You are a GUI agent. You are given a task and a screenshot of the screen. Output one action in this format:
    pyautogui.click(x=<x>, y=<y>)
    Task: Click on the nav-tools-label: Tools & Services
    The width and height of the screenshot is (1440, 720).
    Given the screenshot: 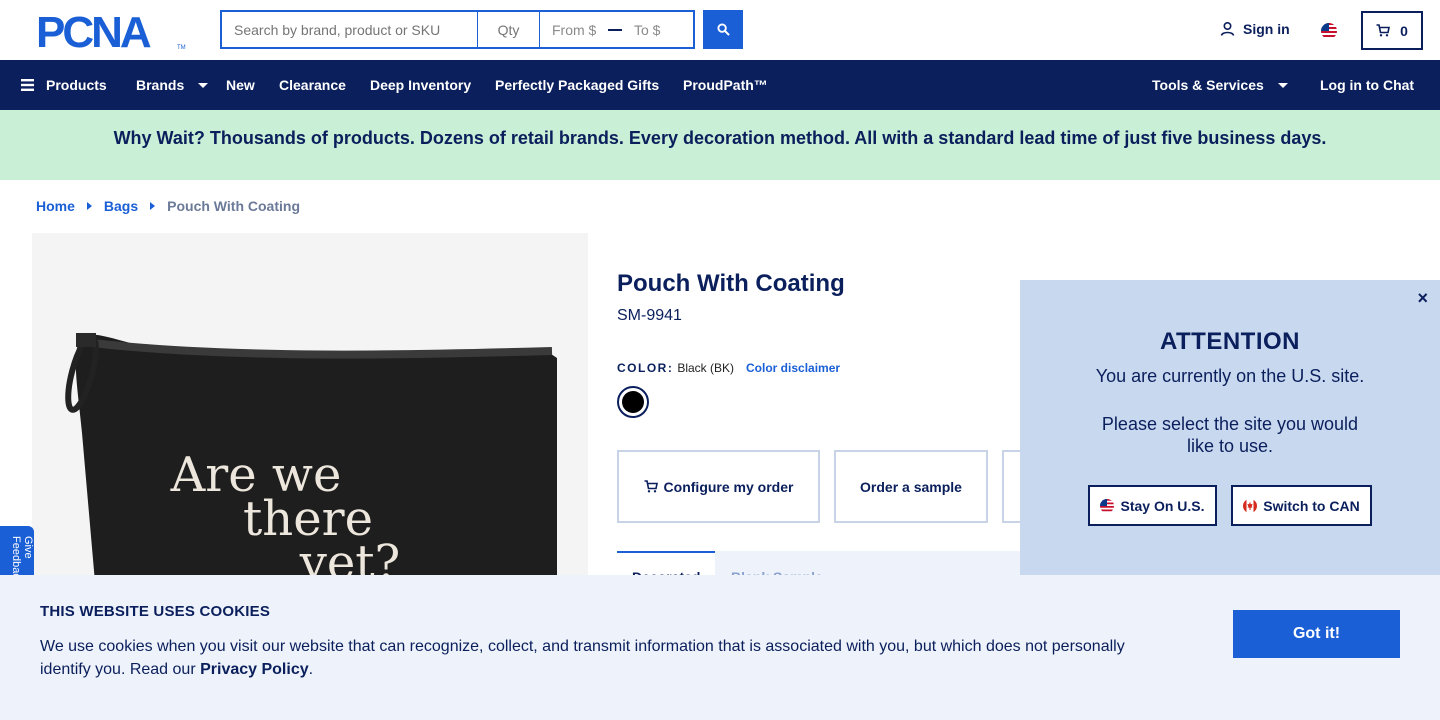 What is the action you would take?
    pyautogui.click(x=1208, y=85)
    